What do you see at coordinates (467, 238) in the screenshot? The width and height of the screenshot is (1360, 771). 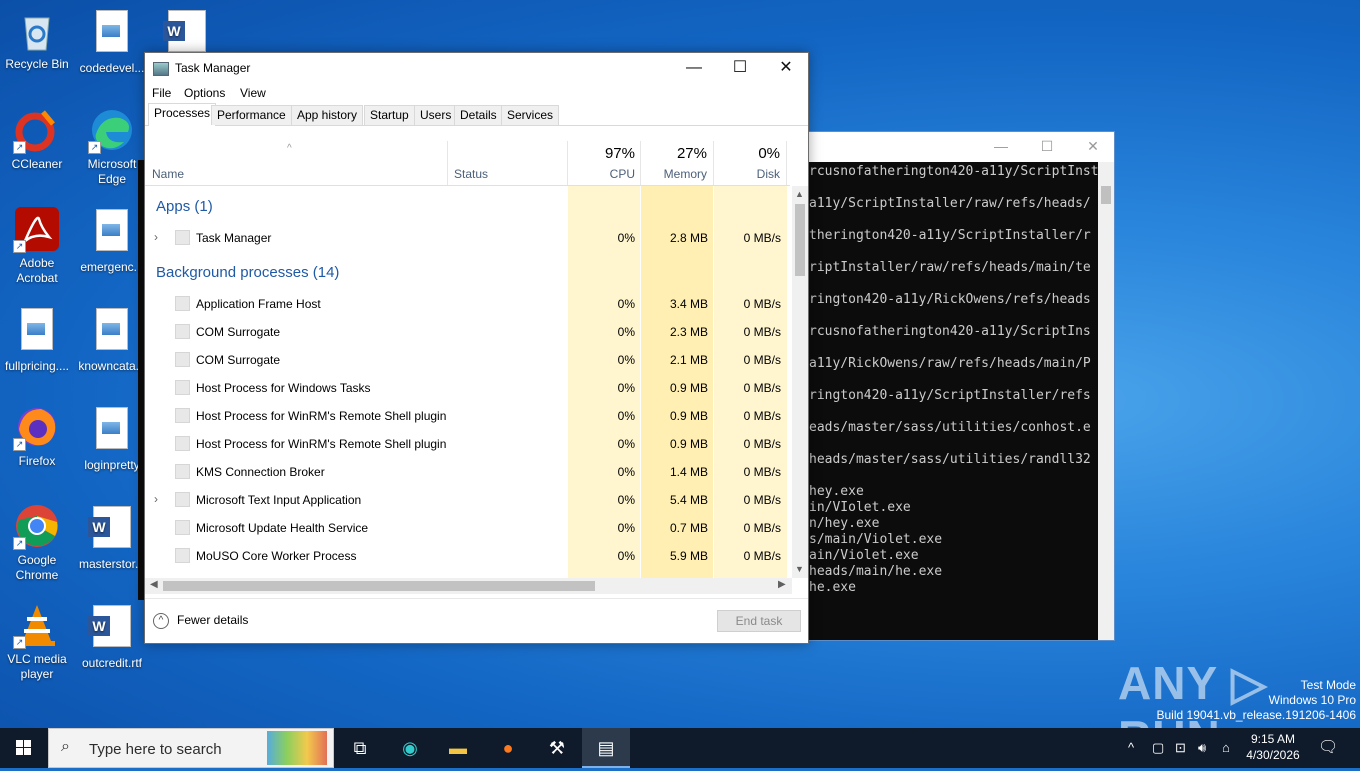 I see `process-row: › Task Manager 0% 2.8 MB 0 MB/s` at bounding box center [467, 238].